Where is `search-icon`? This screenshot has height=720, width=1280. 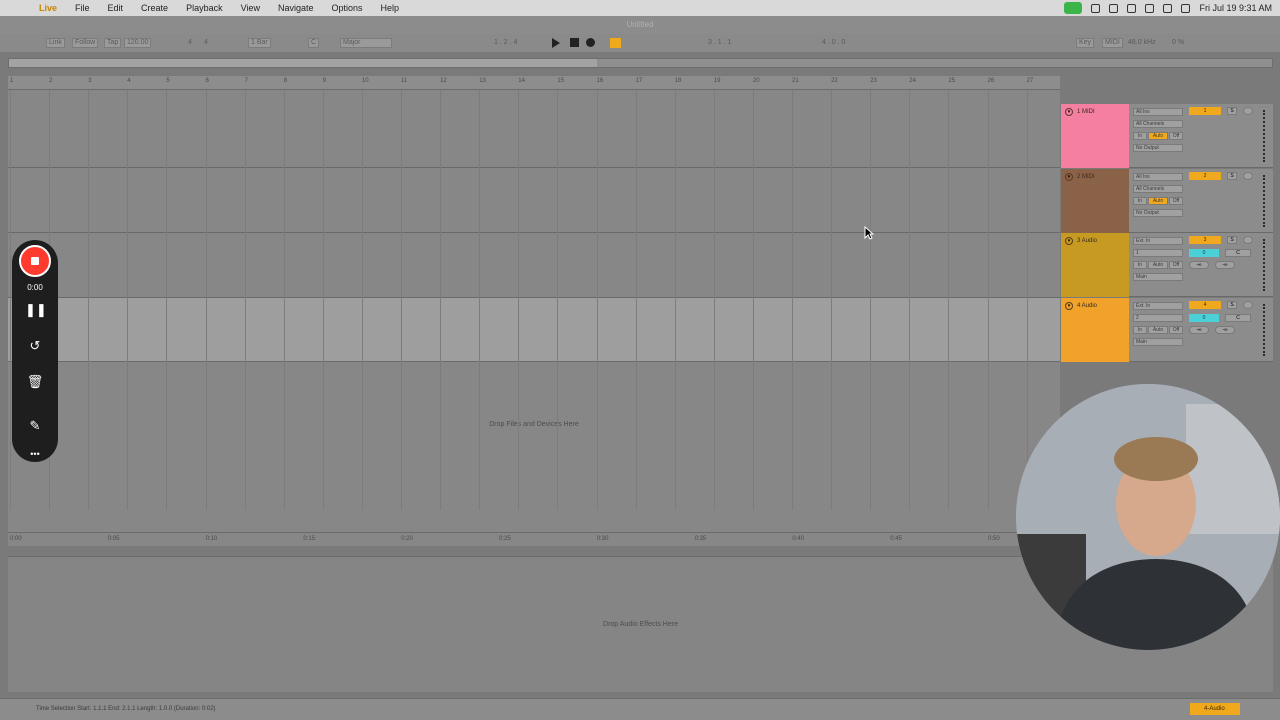
search-icon is located at coordinates (1168, 8).